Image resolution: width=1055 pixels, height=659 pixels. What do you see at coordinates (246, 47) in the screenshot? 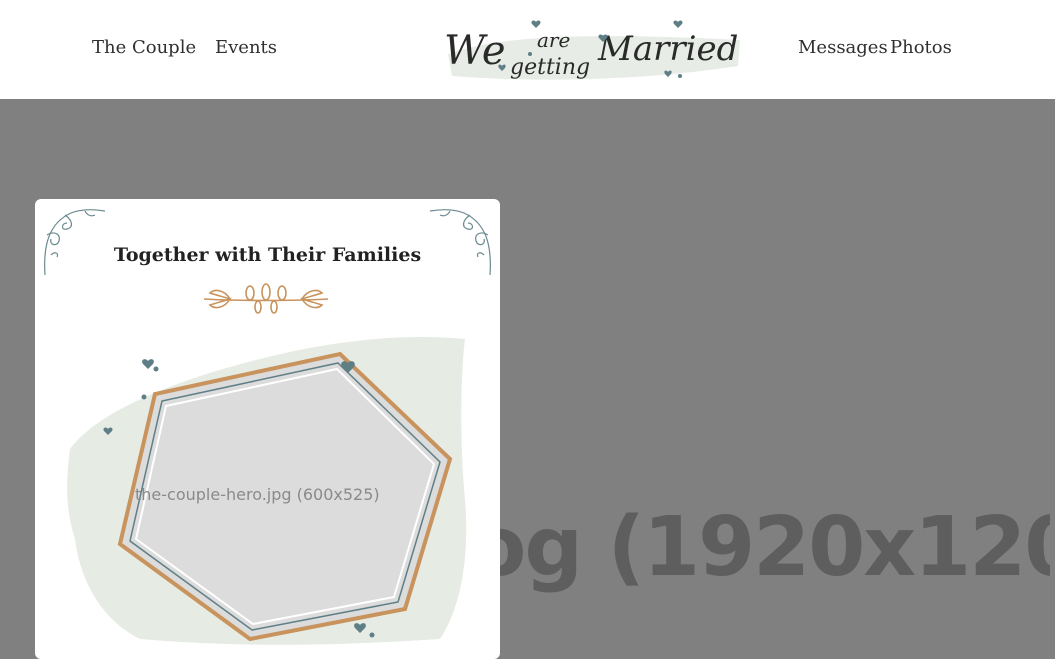
I see `nav-link-events: Events` at bounding box center [246, 47].